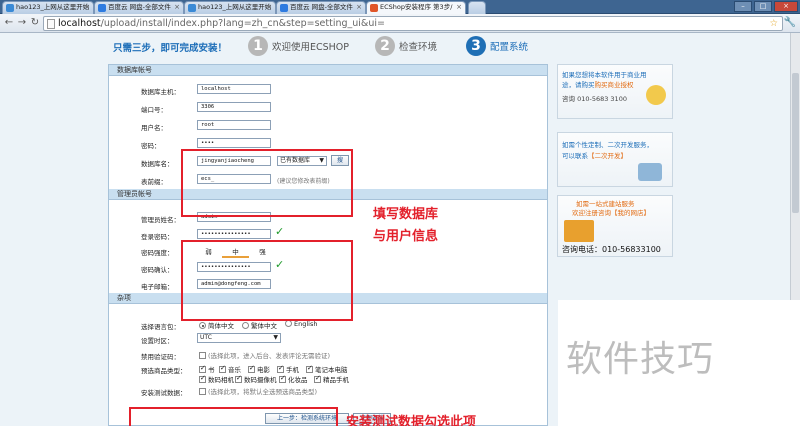 The height and width of the screenshot is (426, 800). Describe the element at coordinates (259, 369) in the screenshot. I see `goods-movie: 电影` at that location.